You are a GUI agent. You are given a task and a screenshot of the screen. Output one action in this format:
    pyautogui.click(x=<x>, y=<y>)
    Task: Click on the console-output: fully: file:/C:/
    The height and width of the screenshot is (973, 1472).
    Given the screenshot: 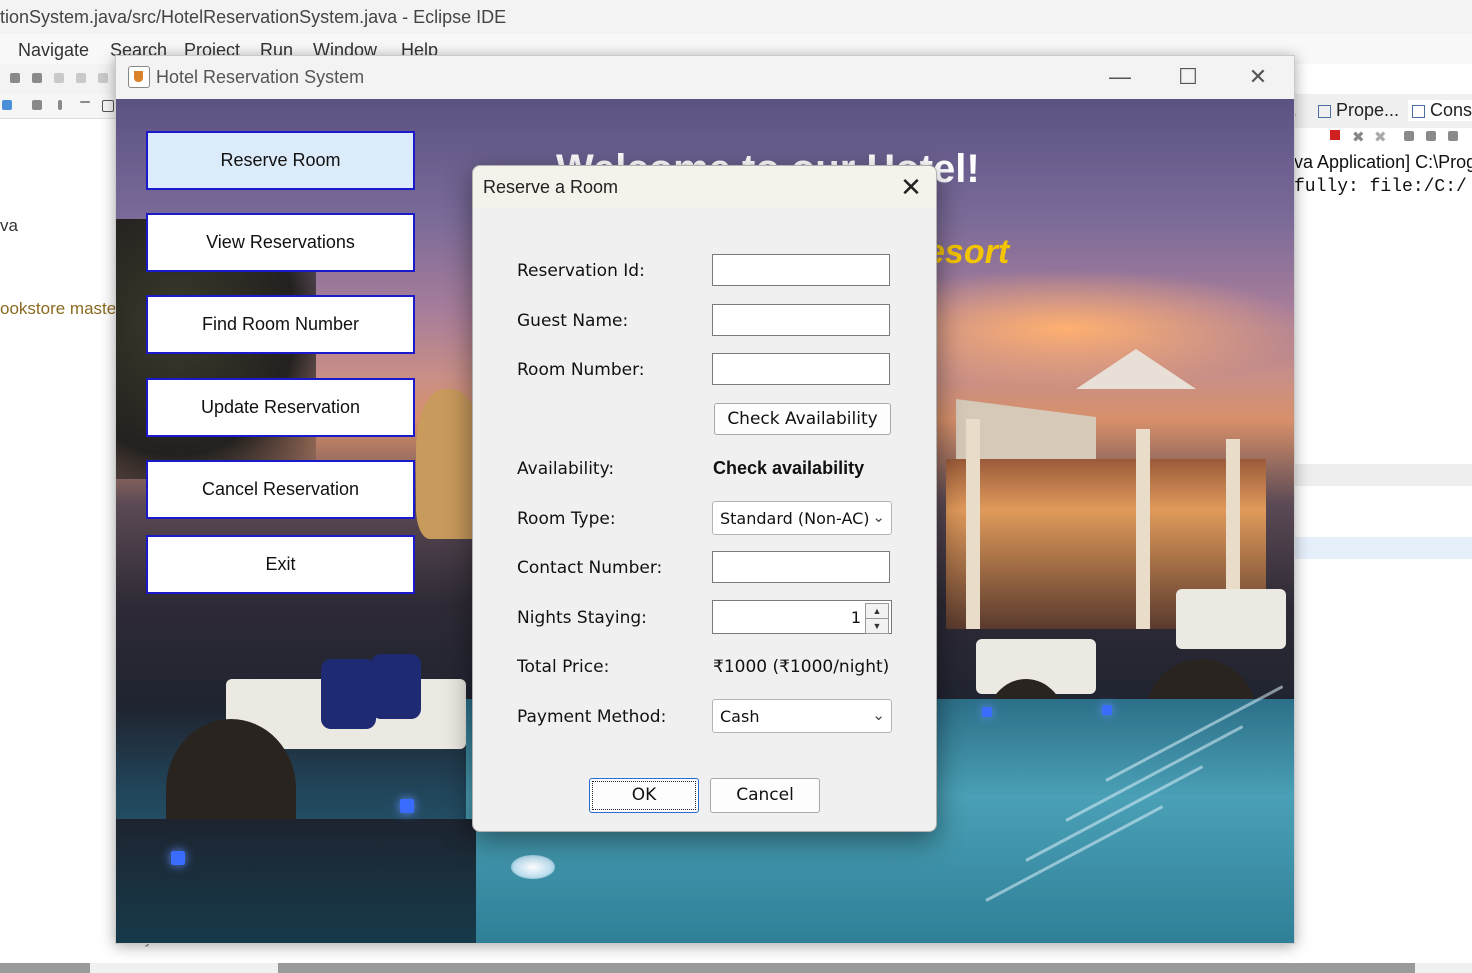 What is the action you would take?
    pyautogui.click(x=1380, y=187)
    